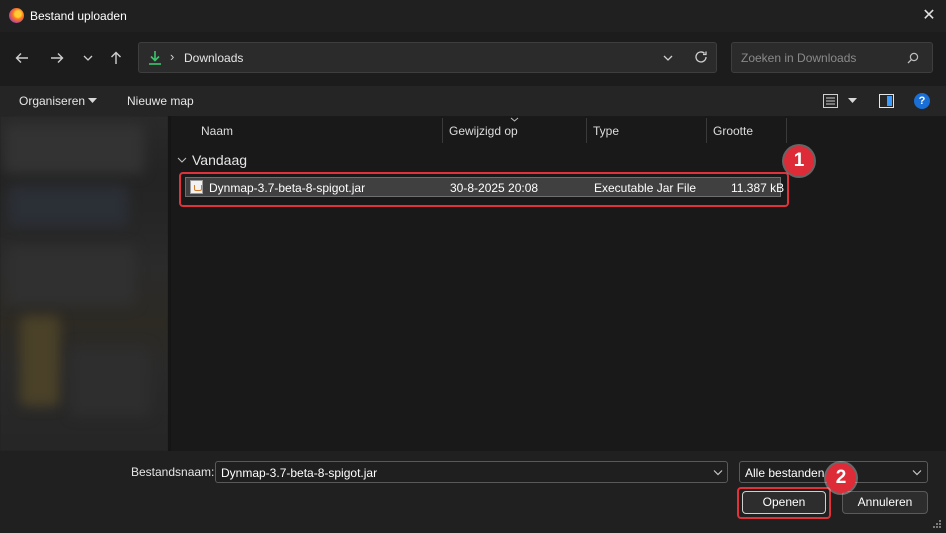 Image resolution: width=946 pixels, height=533 pixels. Describe the element at coordinates (937, 524) in the screenshot. I see `resize-grip-icon` at that location.